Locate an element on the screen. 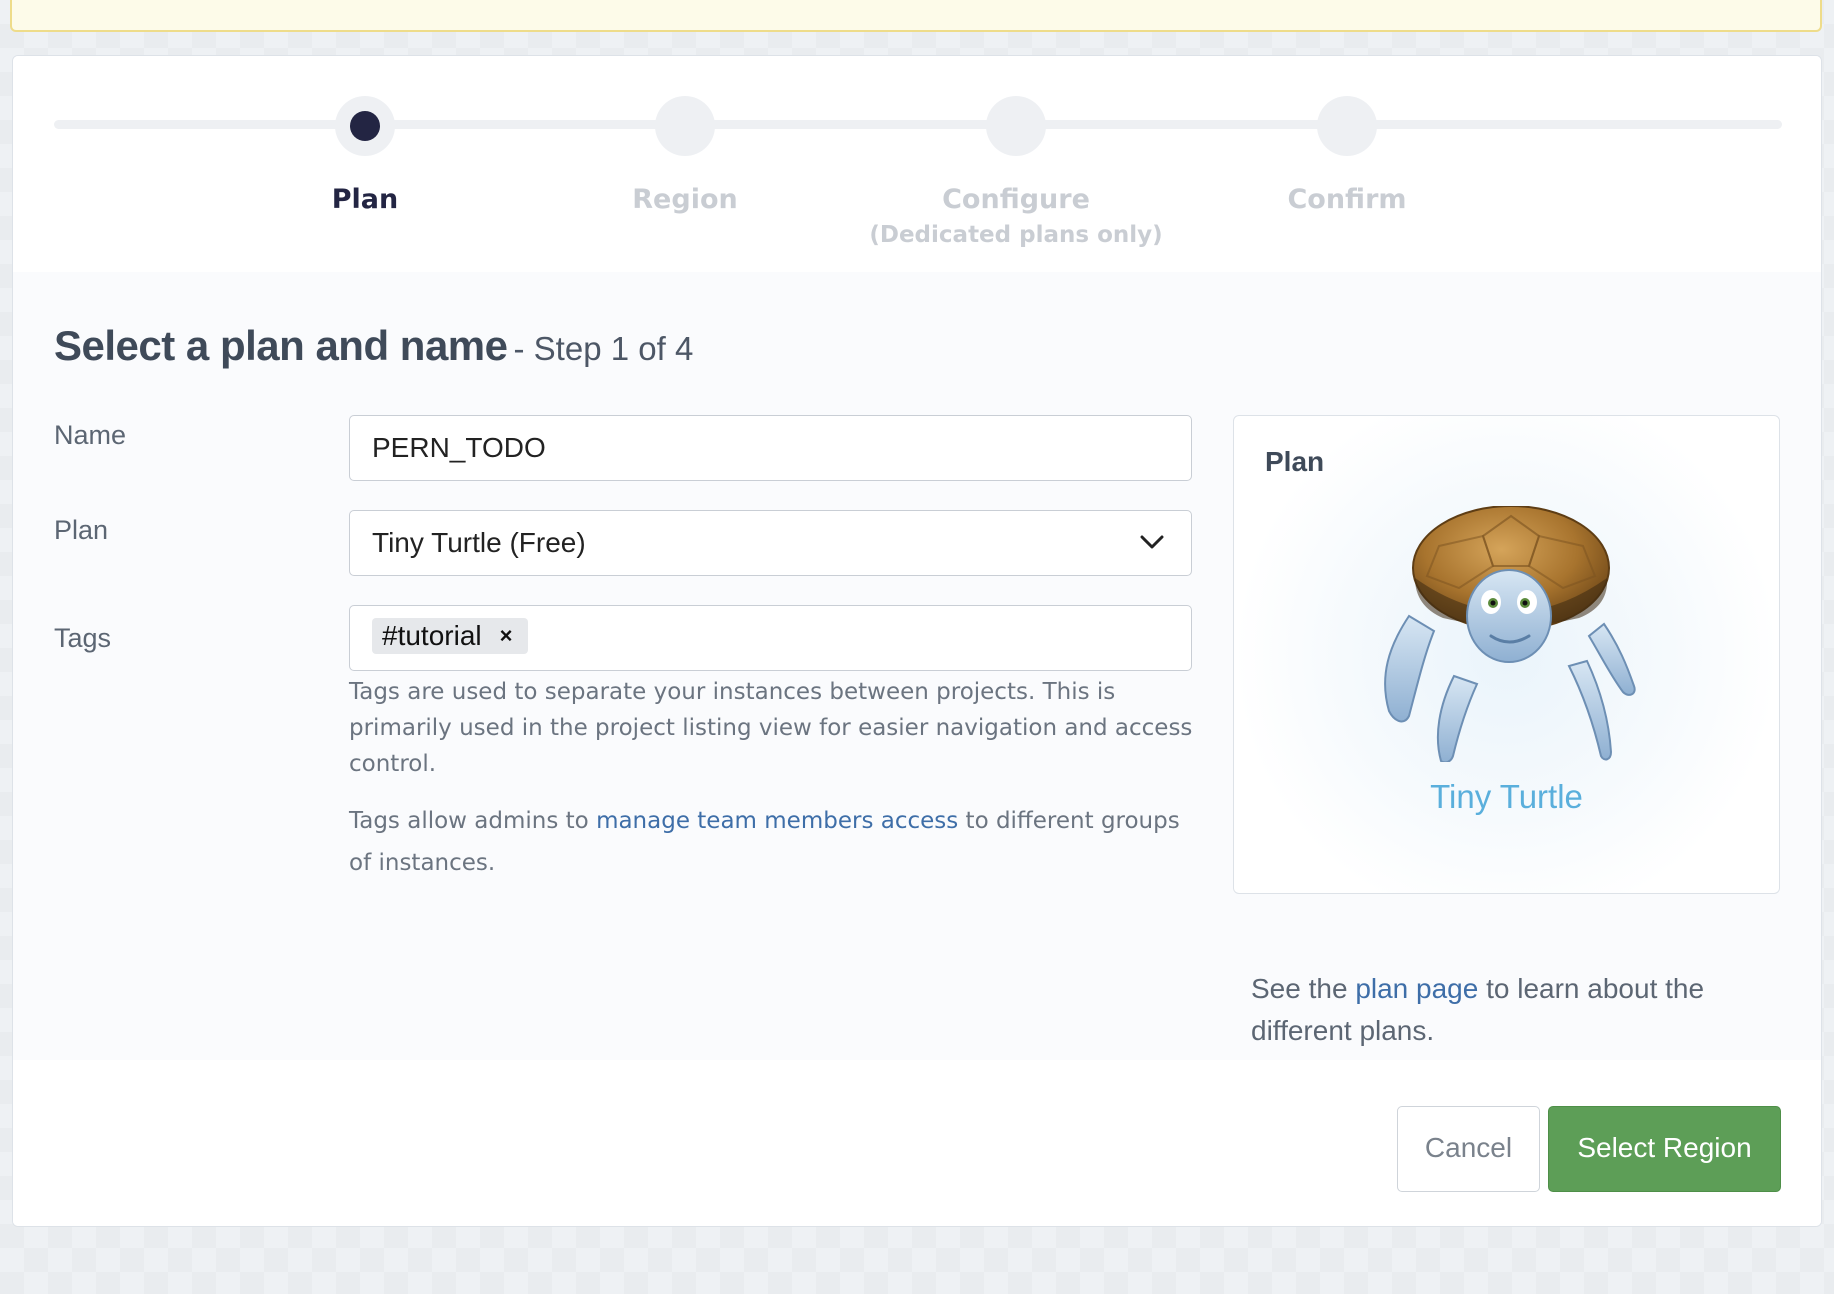  step-count-text: - Step 1 of 4 is located at coordinates (603, 348).